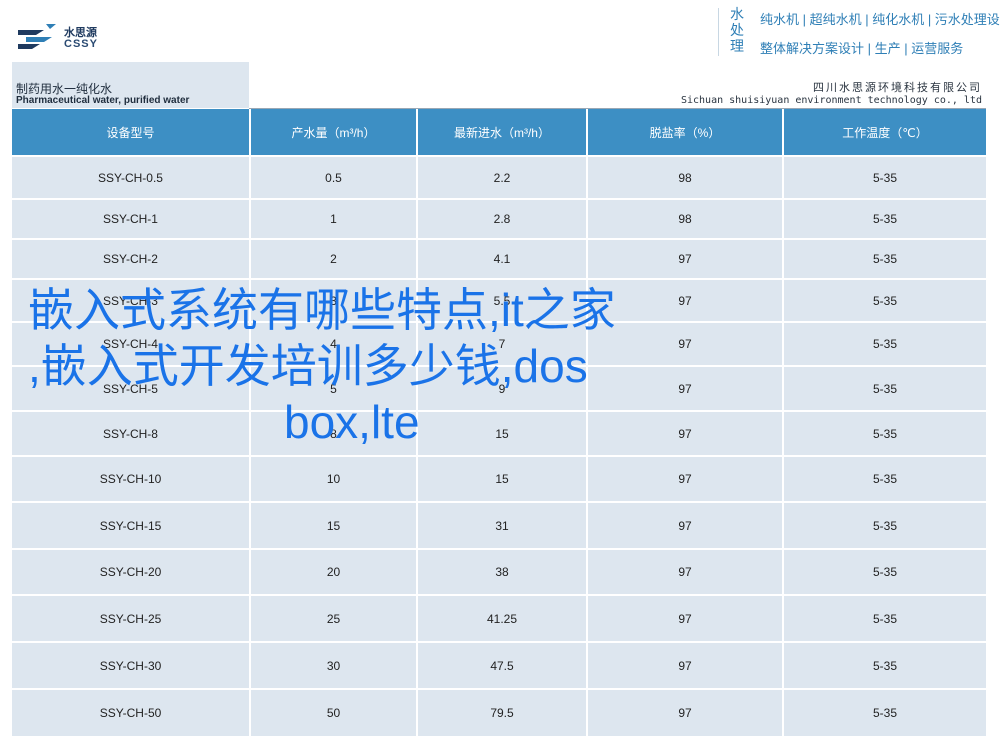 Image resolution: width=1000 pixels, height=749 pixels. I want to click on logo-name-en: CSSY, so click(81, 44).